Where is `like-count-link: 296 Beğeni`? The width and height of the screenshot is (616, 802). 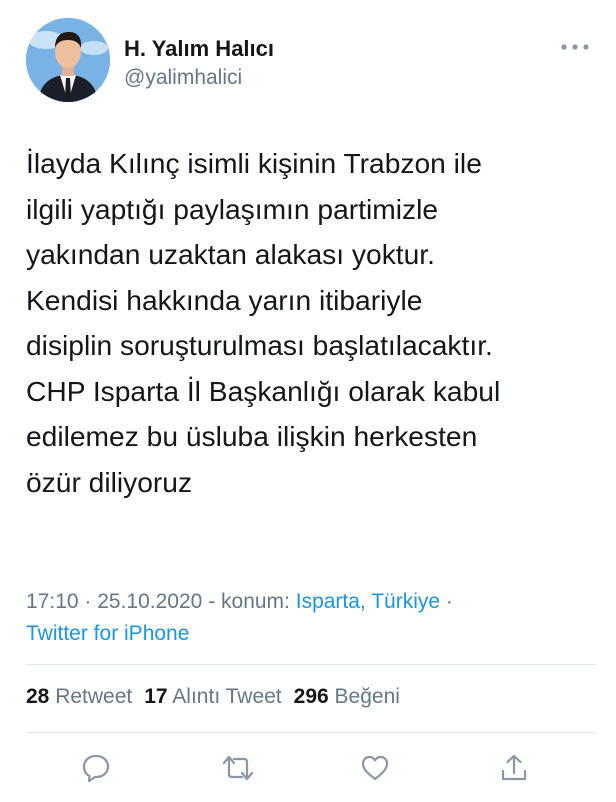 like-count-link: 296 Beğeni is located at coordinates (347, 696).